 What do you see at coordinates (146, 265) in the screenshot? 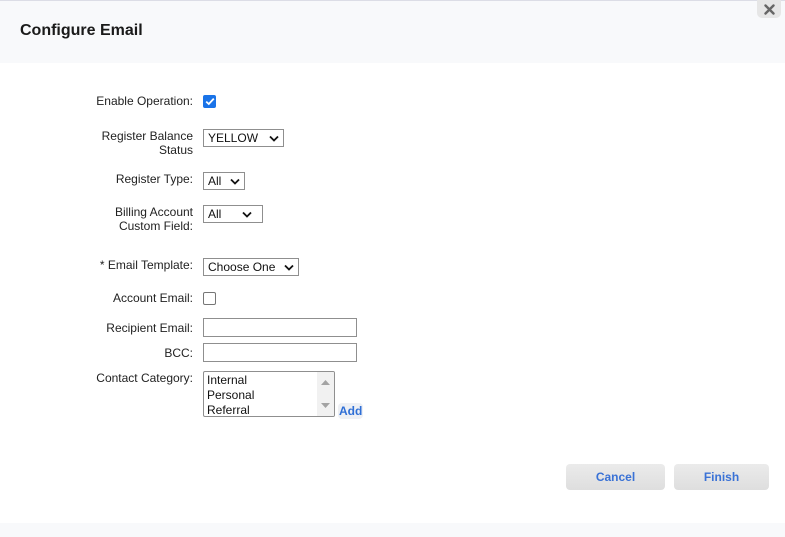
I see `email-template-label: * Email Template:` at bounding box center [146, 265].